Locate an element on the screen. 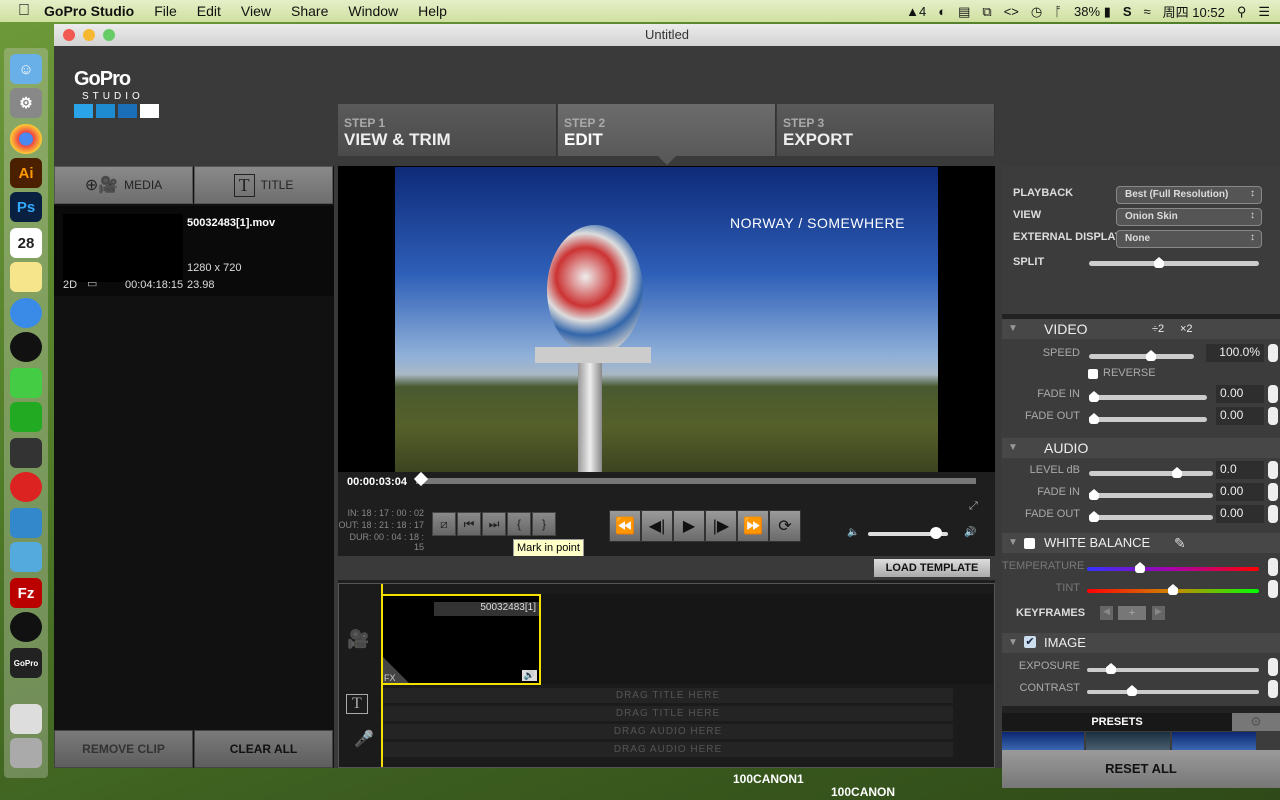 The image size is (1280, 800). rewind-button: ⏪ is located at coordinates (625, 526).